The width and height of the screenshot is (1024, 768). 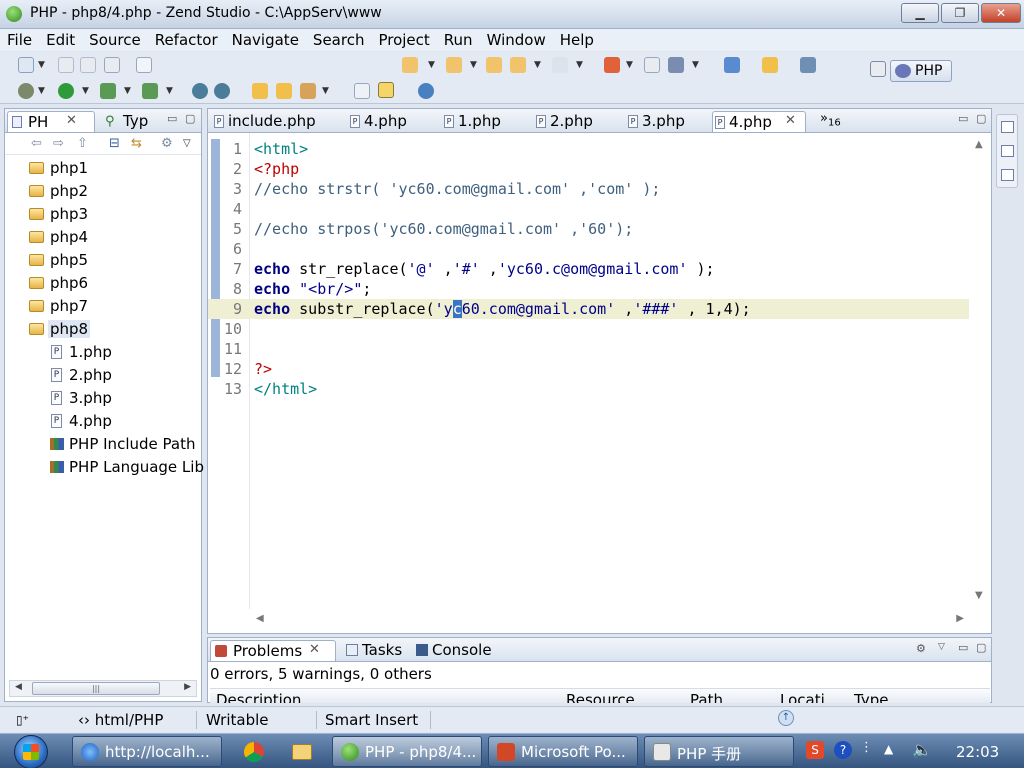 I want to click on tree-item-php-language-lib: PHP Language Lib, so click(x=104, y=467).